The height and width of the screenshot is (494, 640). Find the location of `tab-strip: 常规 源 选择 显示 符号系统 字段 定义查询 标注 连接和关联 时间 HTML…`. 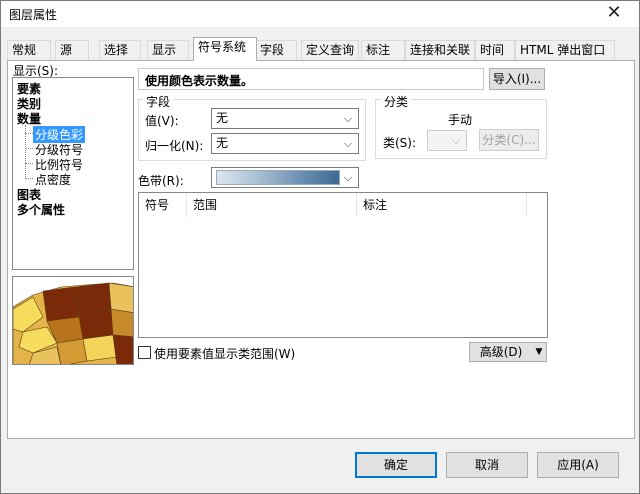

tab-strip: 常规 源 选择 显示 符号系统 字段 定义查询 标注 连接和关联 时间 HTML… is located at coordinates (321, 49).